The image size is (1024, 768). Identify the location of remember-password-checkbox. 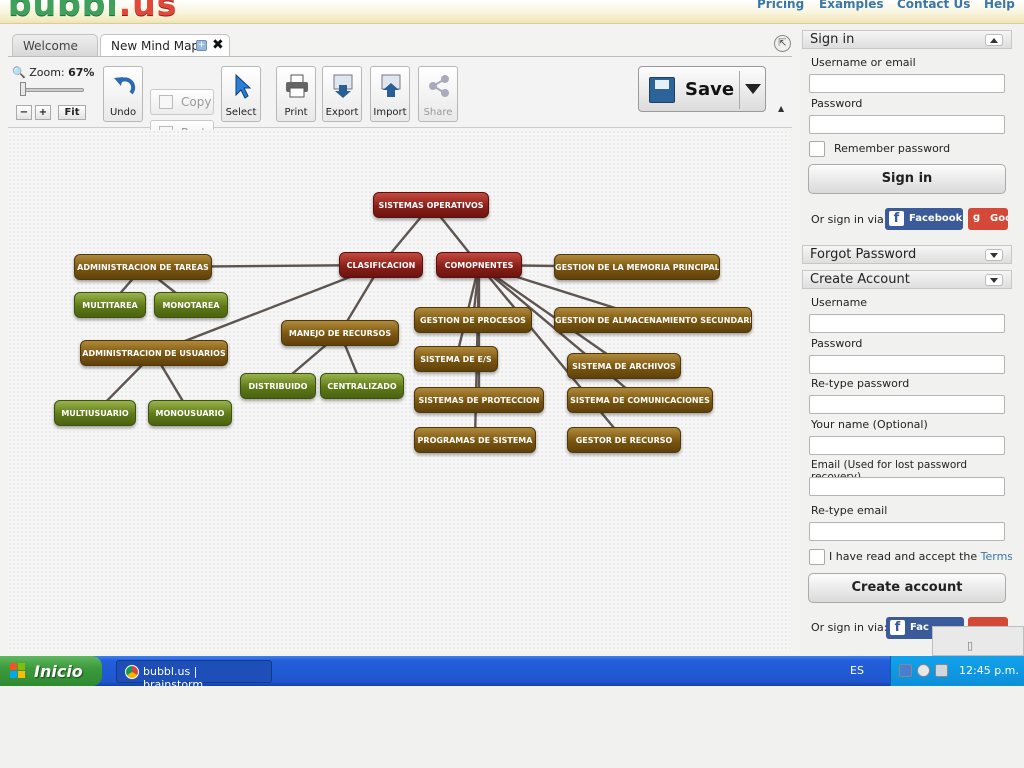
(817, 149).